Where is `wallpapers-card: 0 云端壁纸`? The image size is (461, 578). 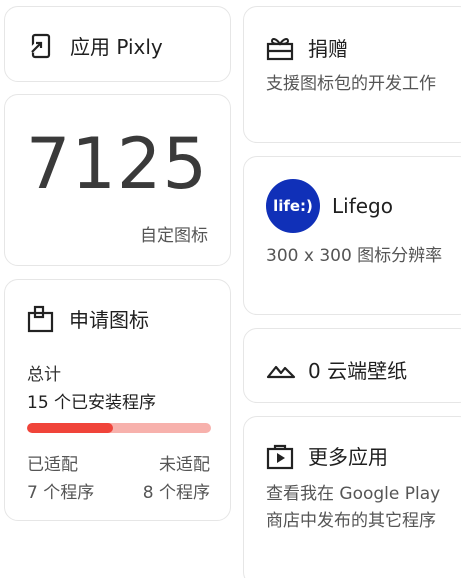
wallpapers-card: 0 云端壁纸 is located at coordinates (352, 365).